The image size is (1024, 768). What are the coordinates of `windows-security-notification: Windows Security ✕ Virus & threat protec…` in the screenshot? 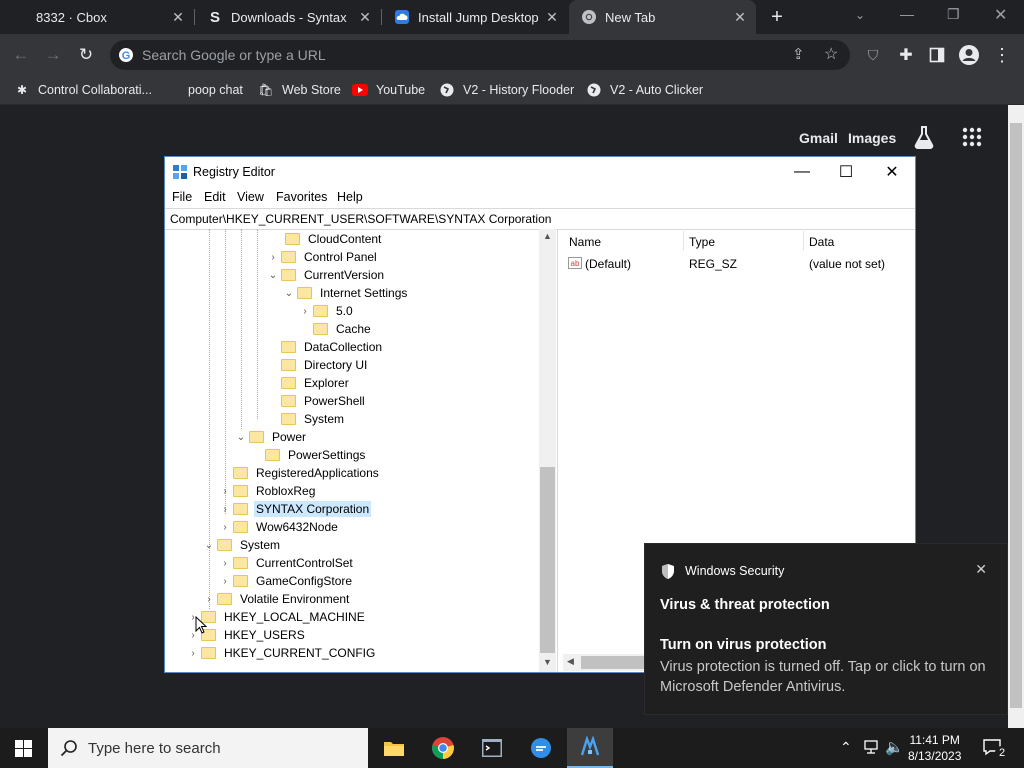 It's located at (826, 629).